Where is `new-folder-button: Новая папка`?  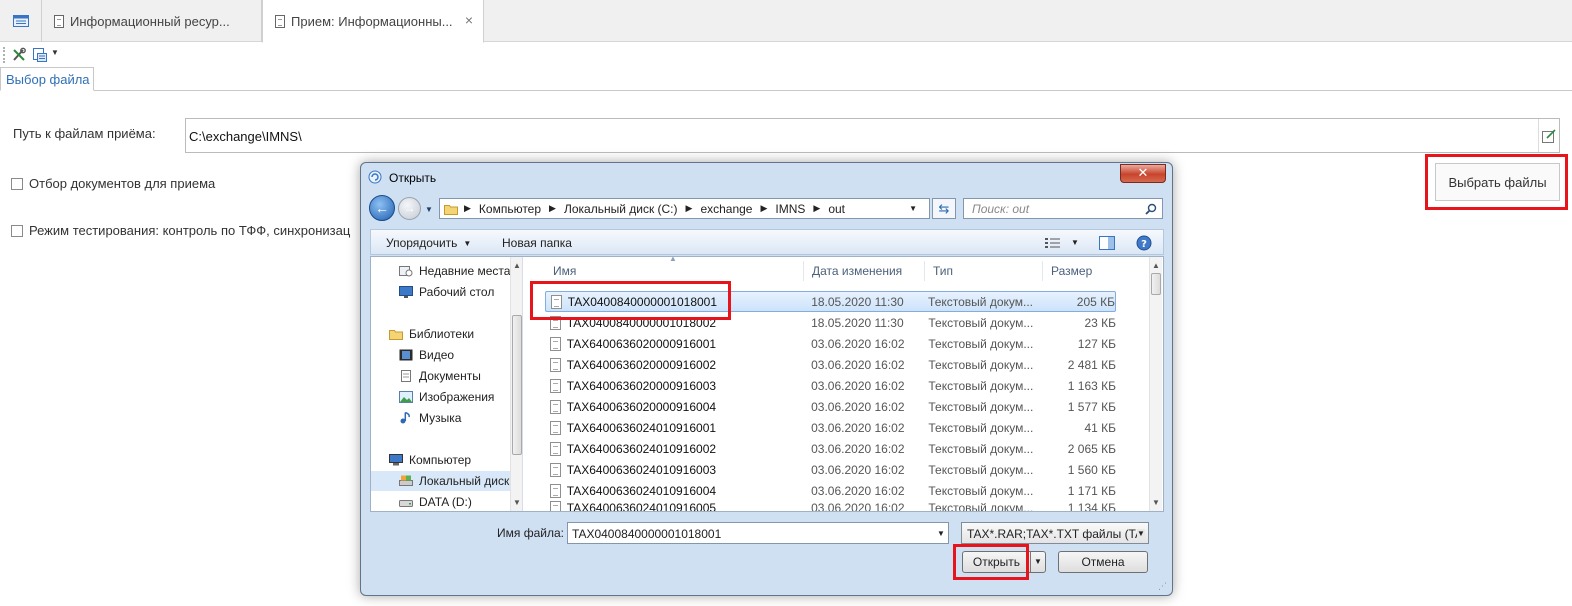 new-folder-button: Новая папка is located at coordinates (537, 243).